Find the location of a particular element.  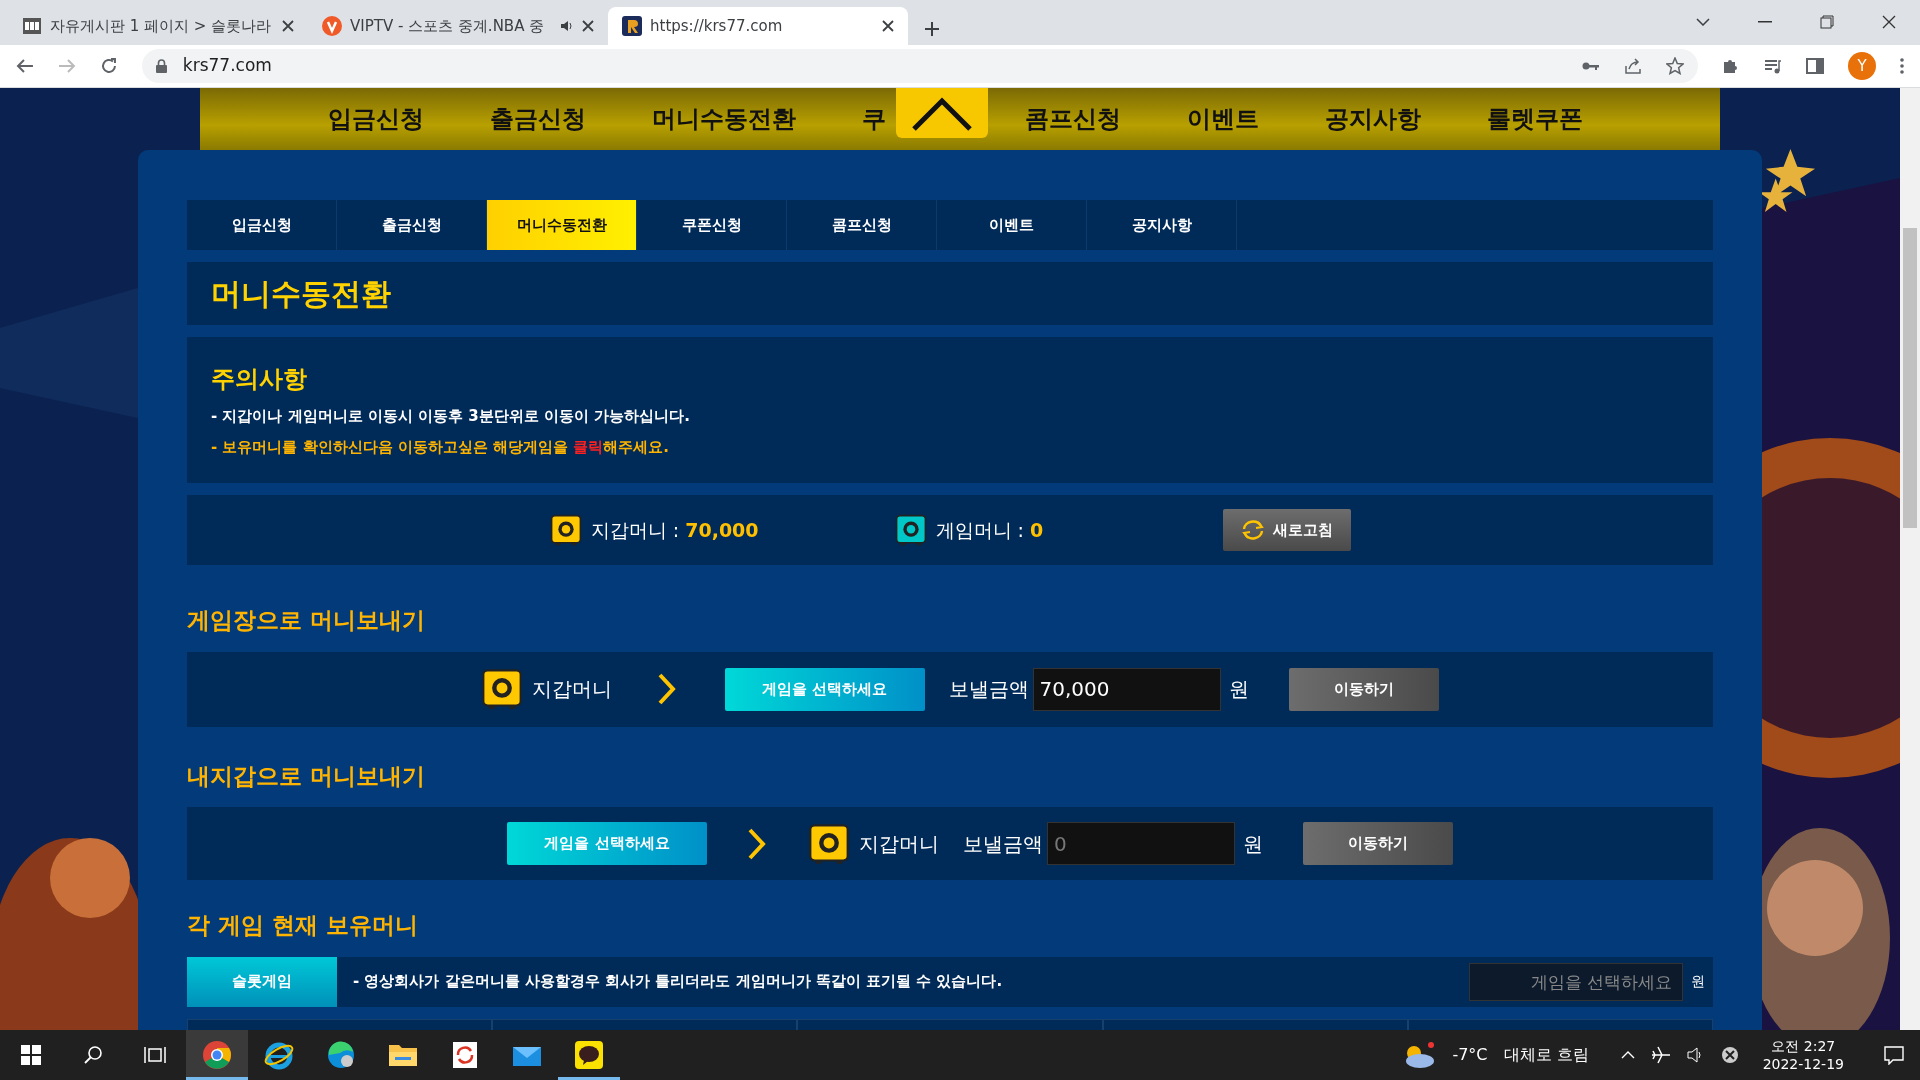

tab: 쿠폰신청 is located at coordinates (712, 225).